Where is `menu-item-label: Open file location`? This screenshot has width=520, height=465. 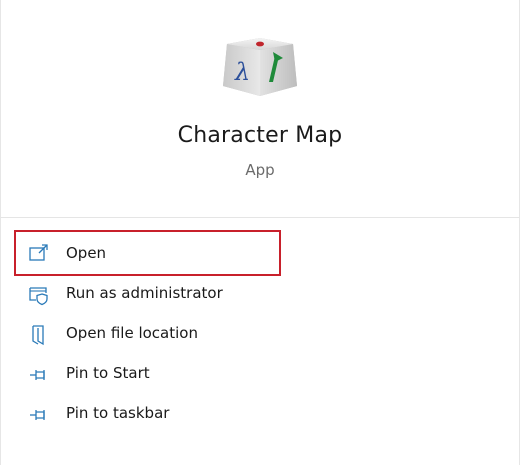
menu-item-label: Open file location is located at coordinates (132, 333).